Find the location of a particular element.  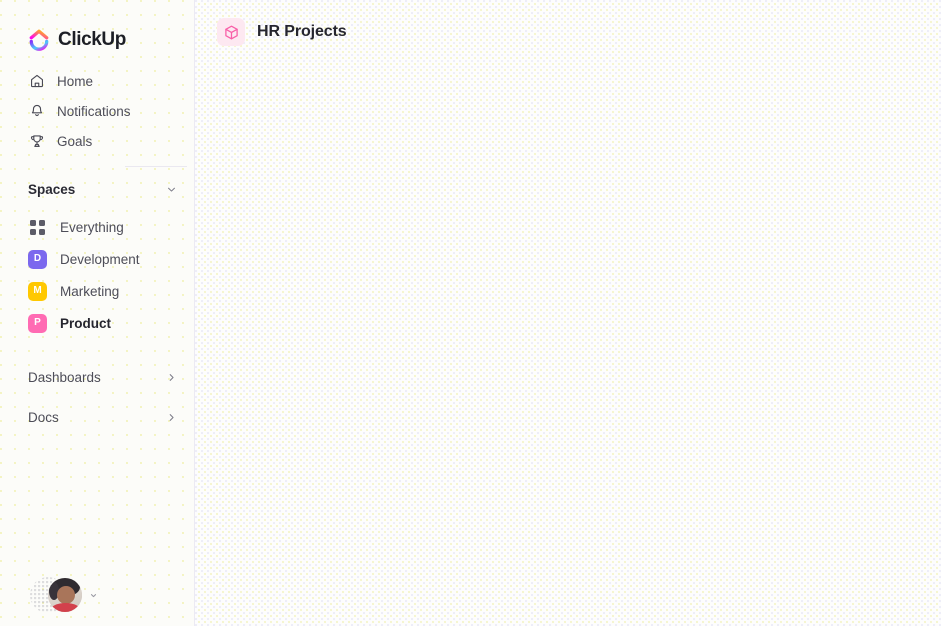

brand-name: ClickUp is located at coordinates (92, 39).